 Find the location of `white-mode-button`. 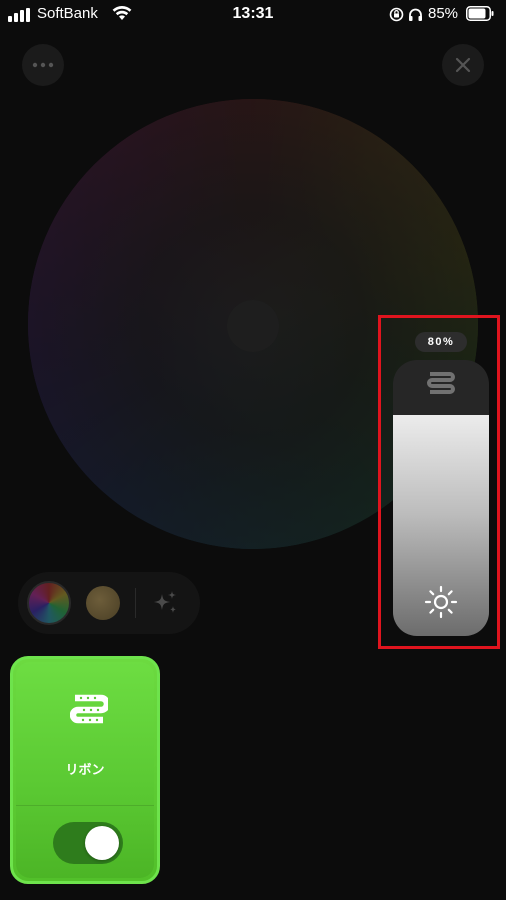

white-mode-button is located at coordinates (103, 603).